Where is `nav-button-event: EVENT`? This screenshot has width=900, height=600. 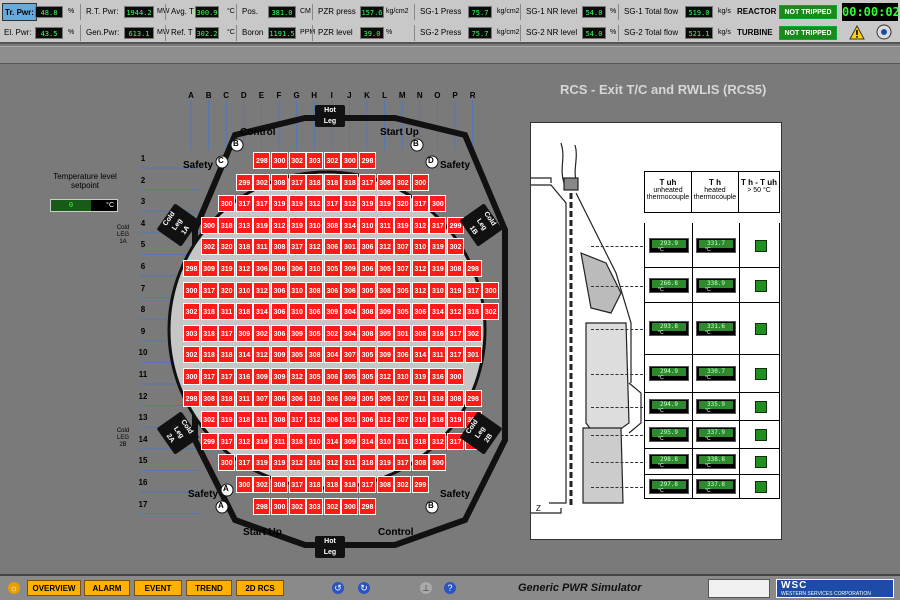
nav-button-event: EVENT is located at coordinates (158, 588).